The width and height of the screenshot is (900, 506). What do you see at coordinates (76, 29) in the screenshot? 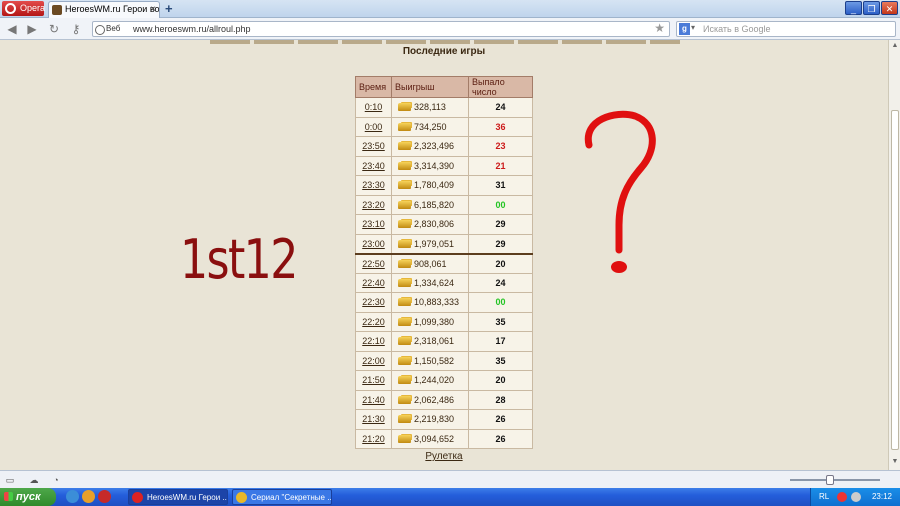
I see `key-icon: ⚷` at bounding box center [76, 29].